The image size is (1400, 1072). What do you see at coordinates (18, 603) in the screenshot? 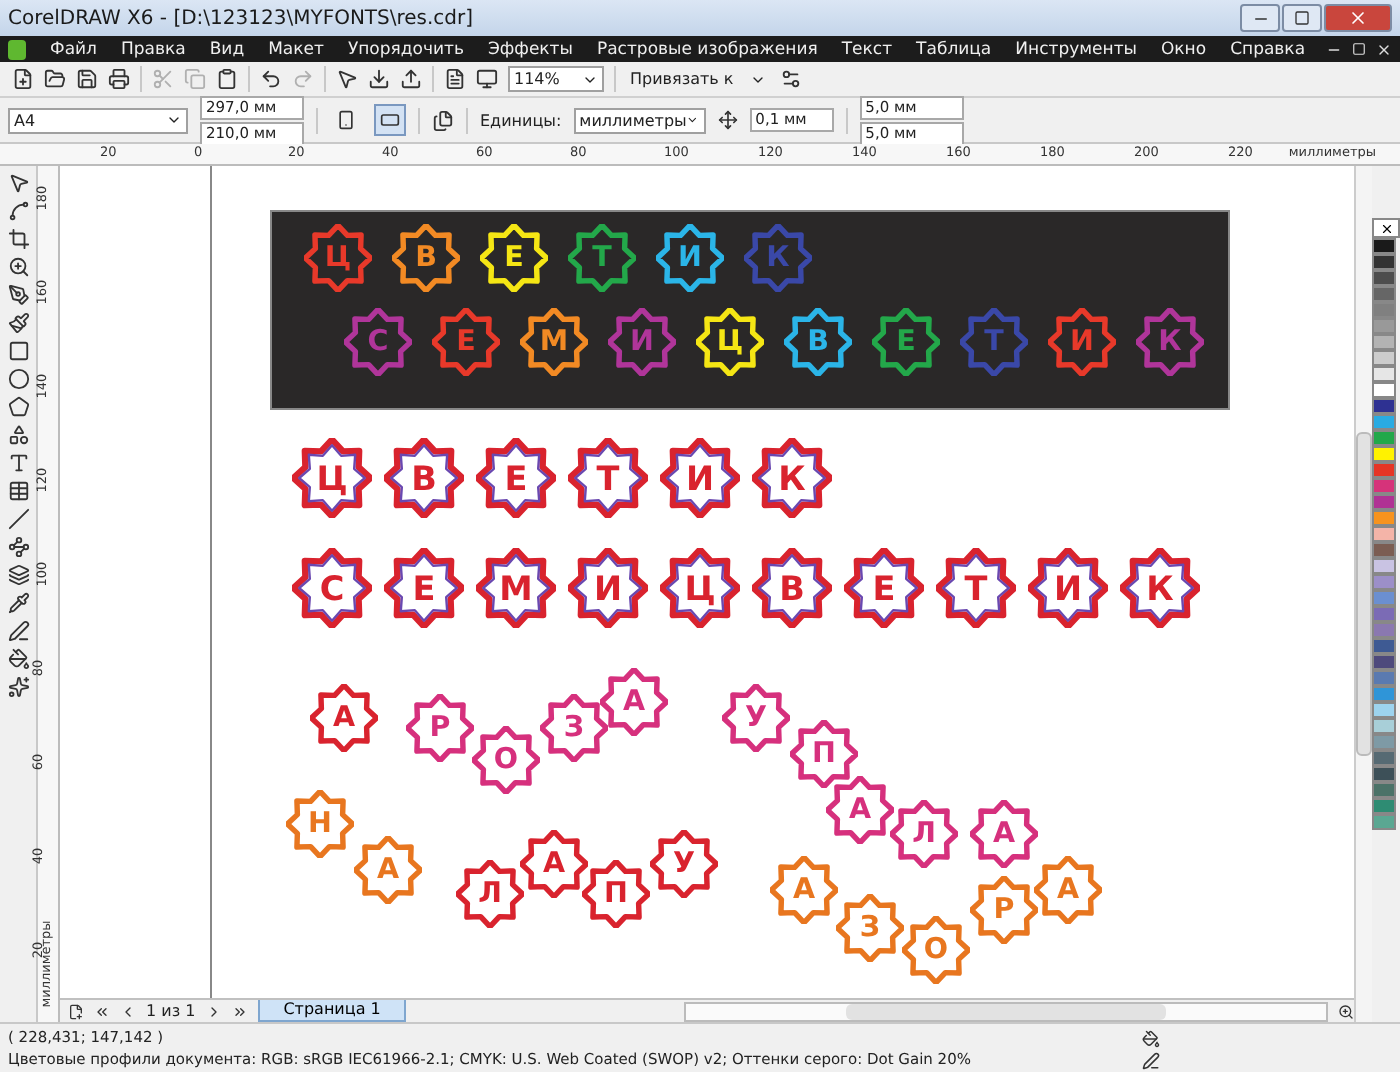
I see `eyedropper-icon` at bounding box center [18, 603].